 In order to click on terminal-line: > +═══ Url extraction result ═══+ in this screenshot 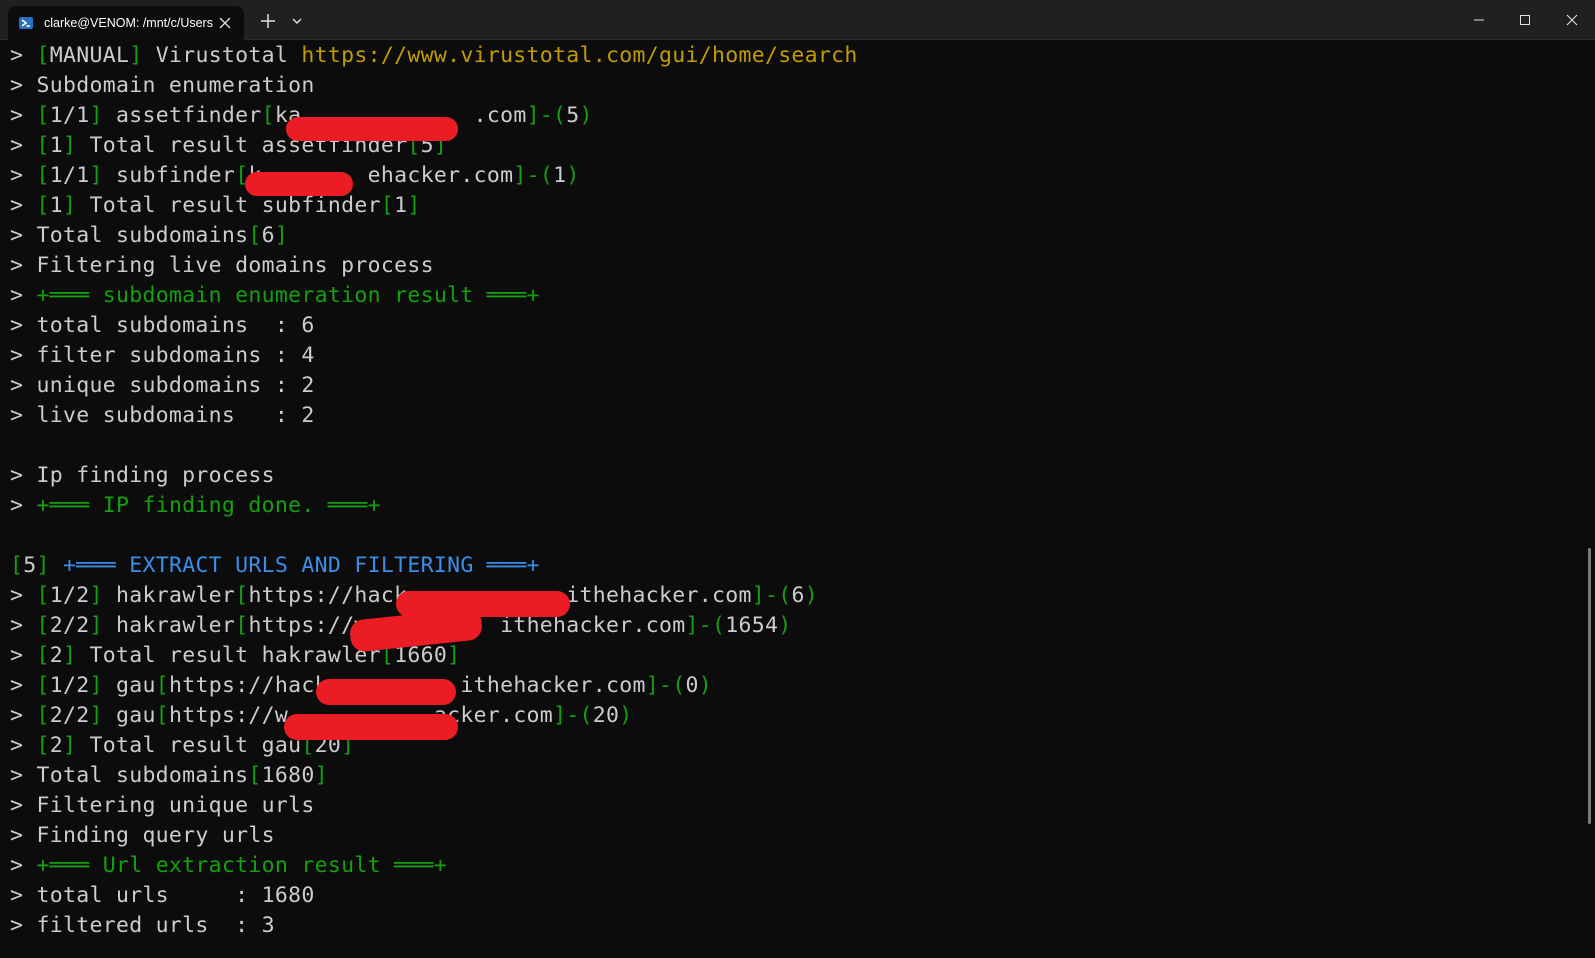, I will do `click(795, 866)`.